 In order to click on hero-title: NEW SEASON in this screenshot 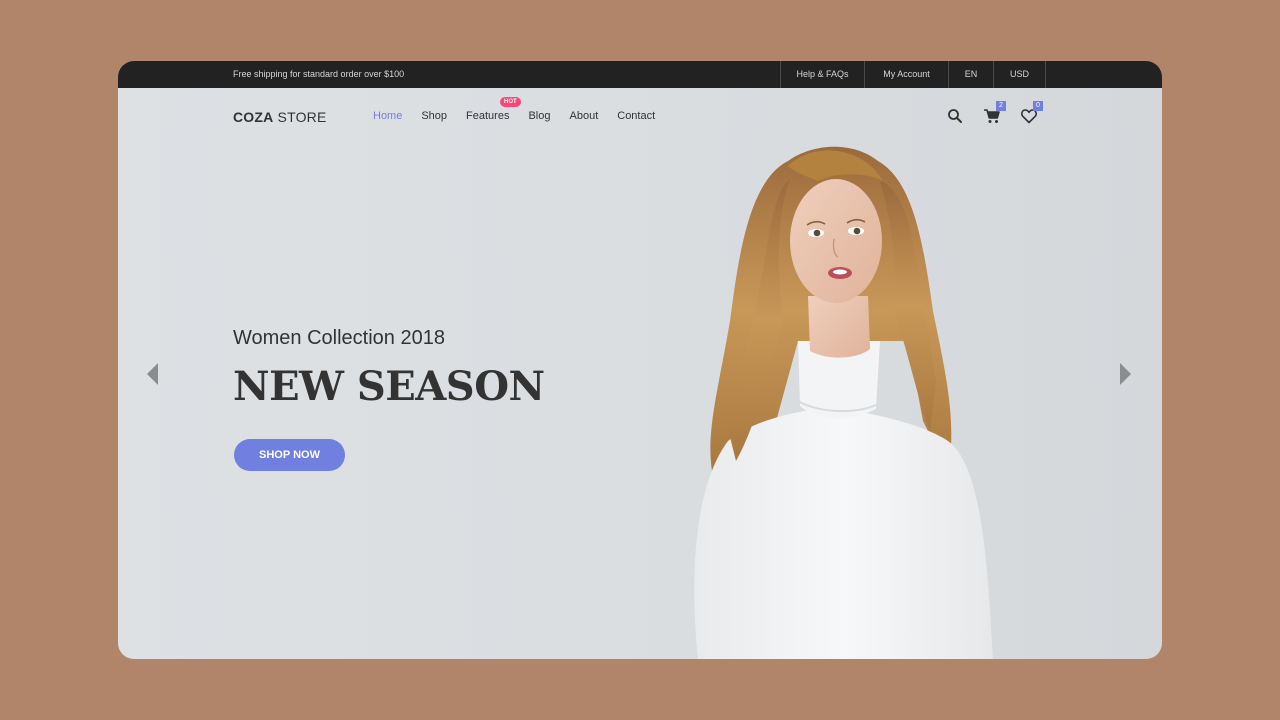, I will do `click(389, 386)`.